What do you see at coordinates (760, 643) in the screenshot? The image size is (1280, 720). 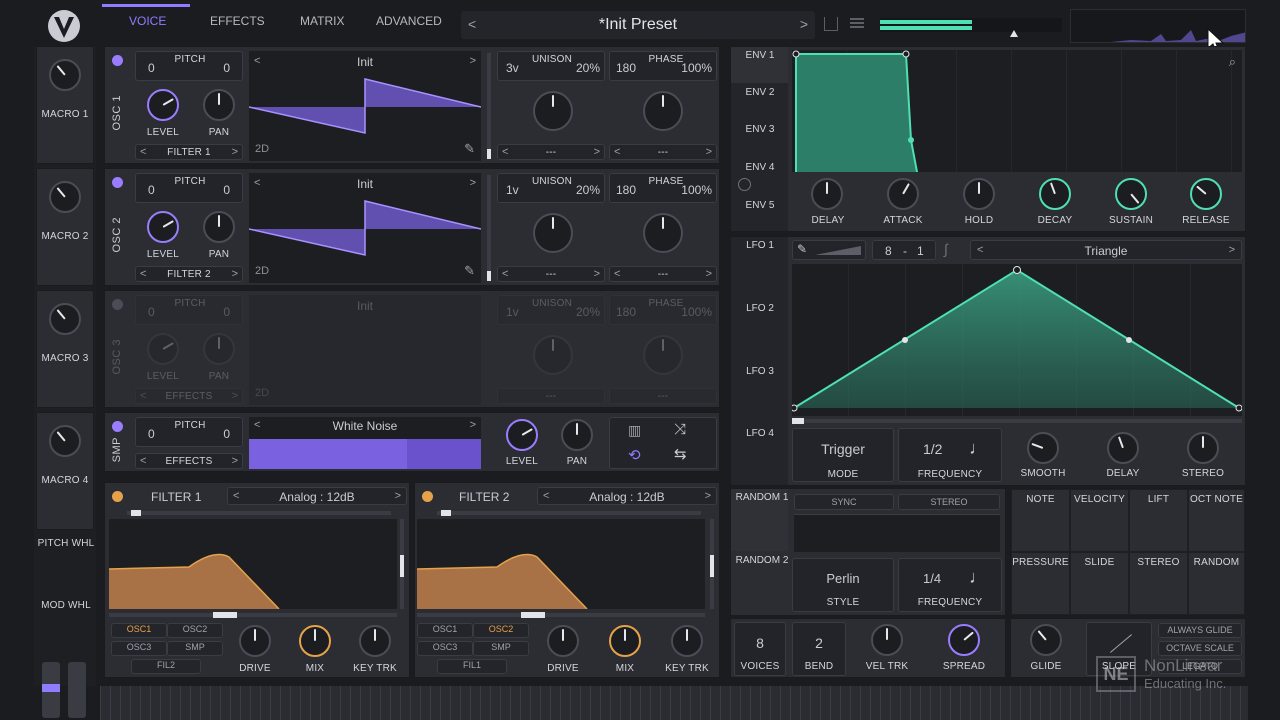 I see `voices-value: 8` at bounding box center [760, 643].